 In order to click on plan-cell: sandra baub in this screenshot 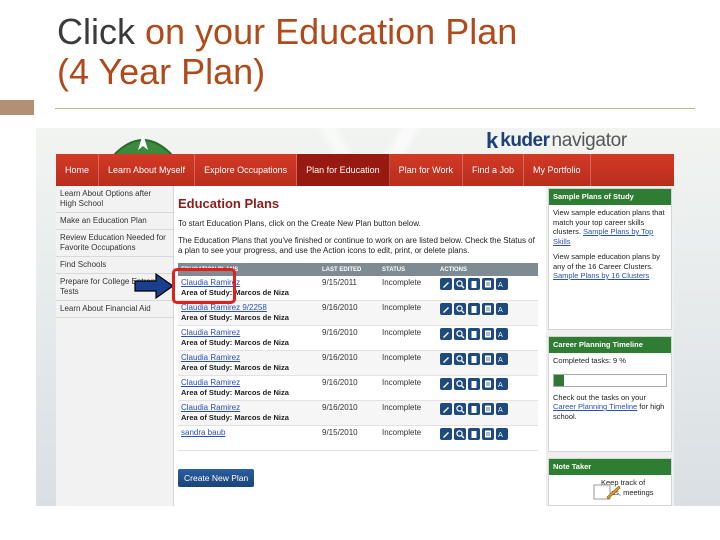, I will do `click(250, 433)`.